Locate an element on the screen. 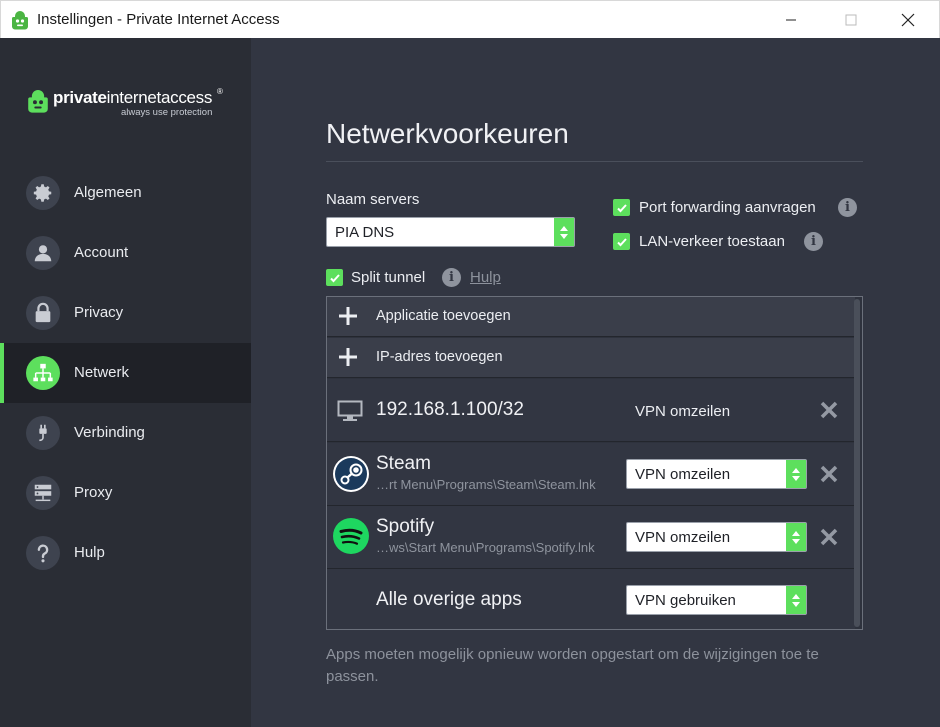 This screenshot has width=940, height=727. pia-app-icon is located at coordinates (20, 20).